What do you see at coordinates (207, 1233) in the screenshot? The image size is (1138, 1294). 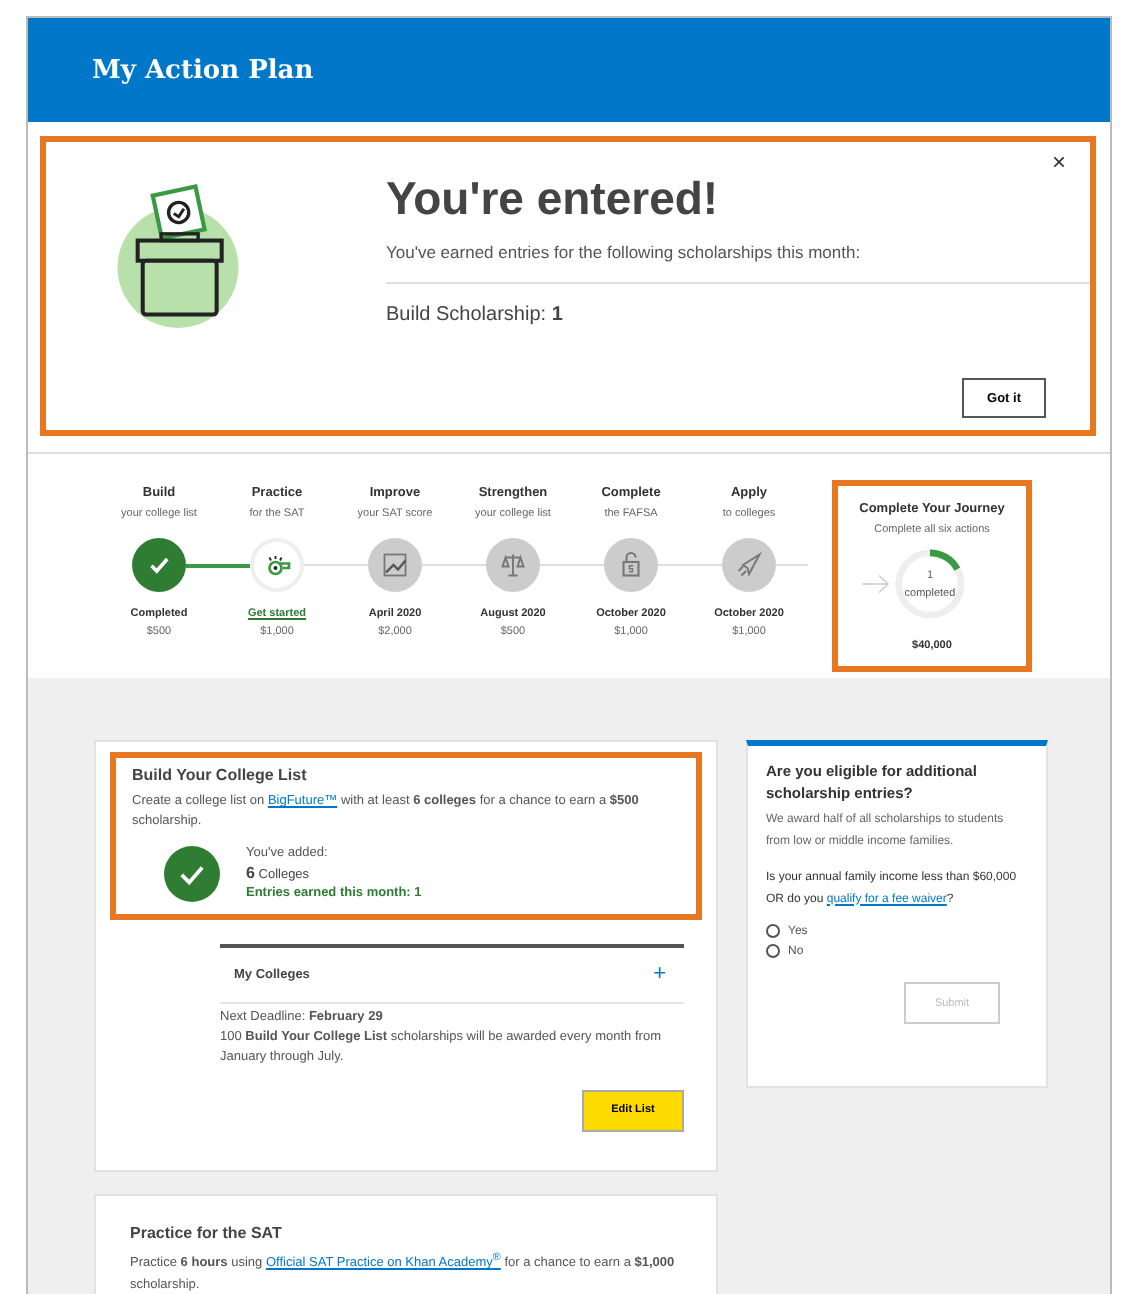 I see `card-title: Practice for the SAT` at bounding box center [207, 1233].